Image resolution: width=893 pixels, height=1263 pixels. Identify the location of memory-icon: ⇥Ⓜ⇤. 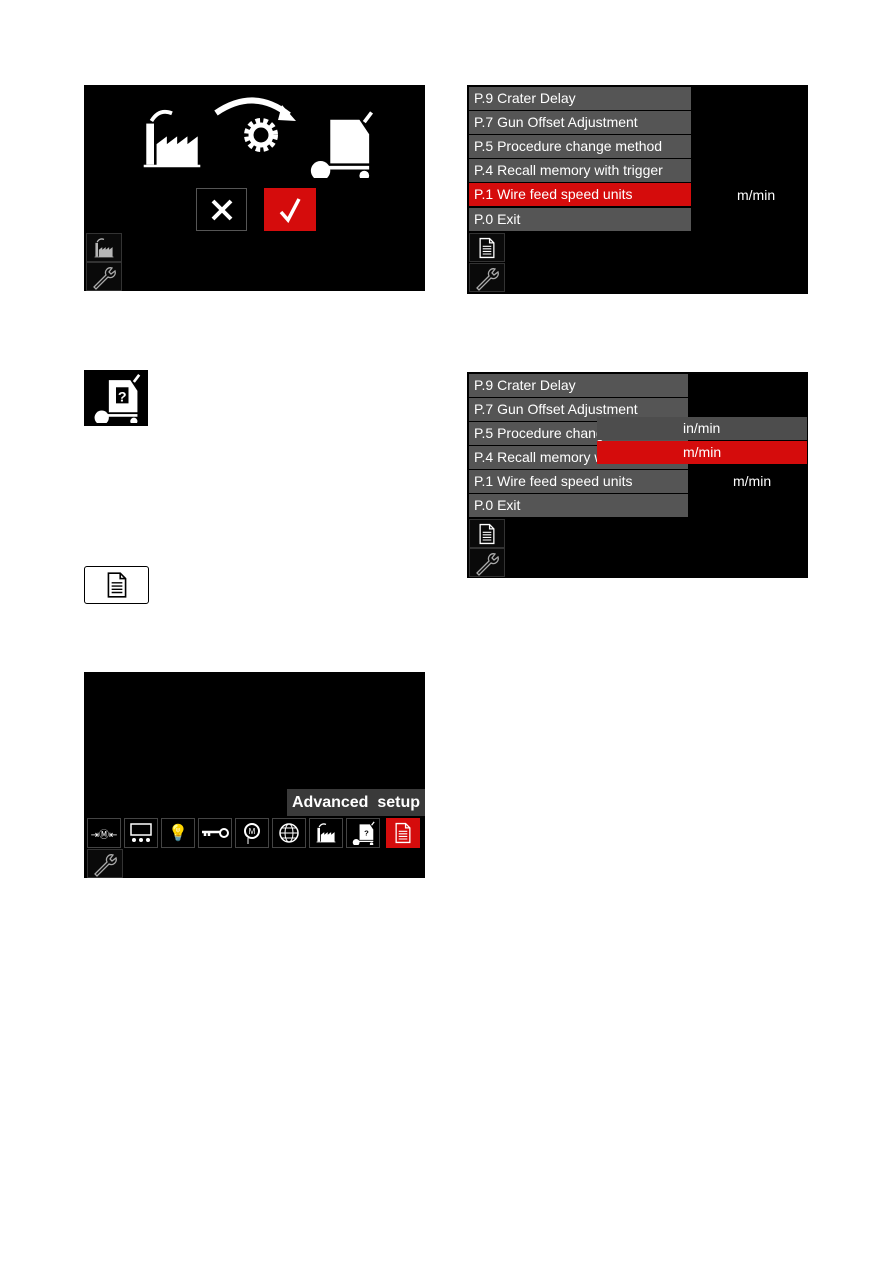
(104, 835).